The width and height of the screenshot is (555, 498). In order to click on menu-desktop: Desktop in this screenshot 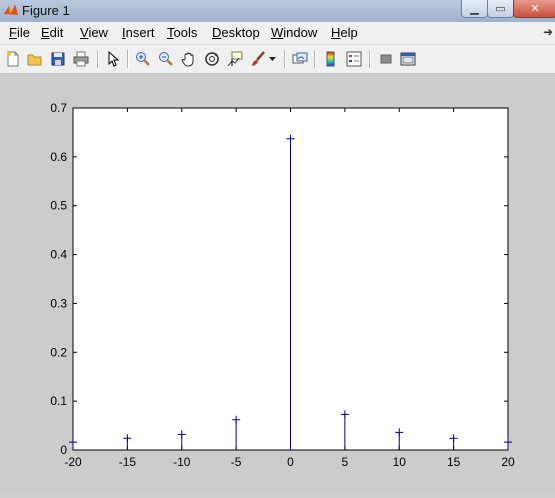, I will do `click(236, 33)`.